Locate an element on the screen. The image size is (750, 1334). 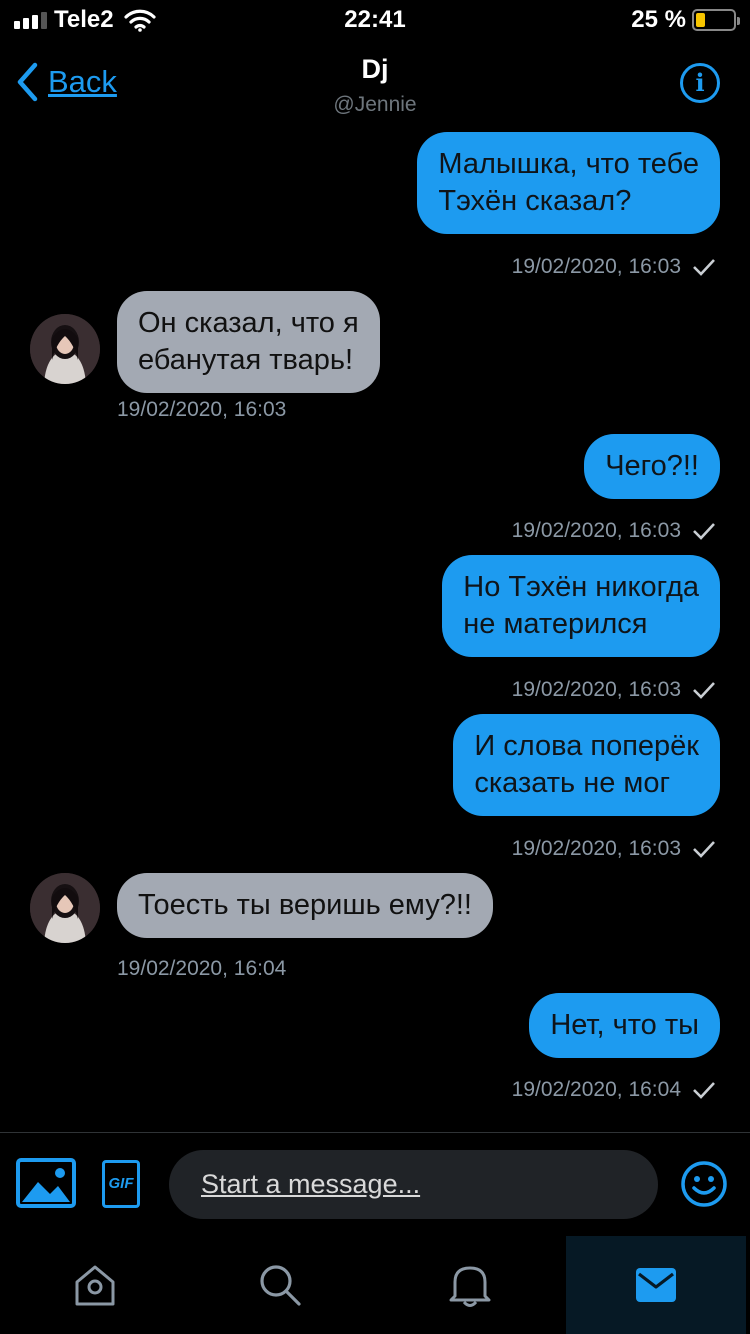
search-icon is located at coordinates (280, 1285).